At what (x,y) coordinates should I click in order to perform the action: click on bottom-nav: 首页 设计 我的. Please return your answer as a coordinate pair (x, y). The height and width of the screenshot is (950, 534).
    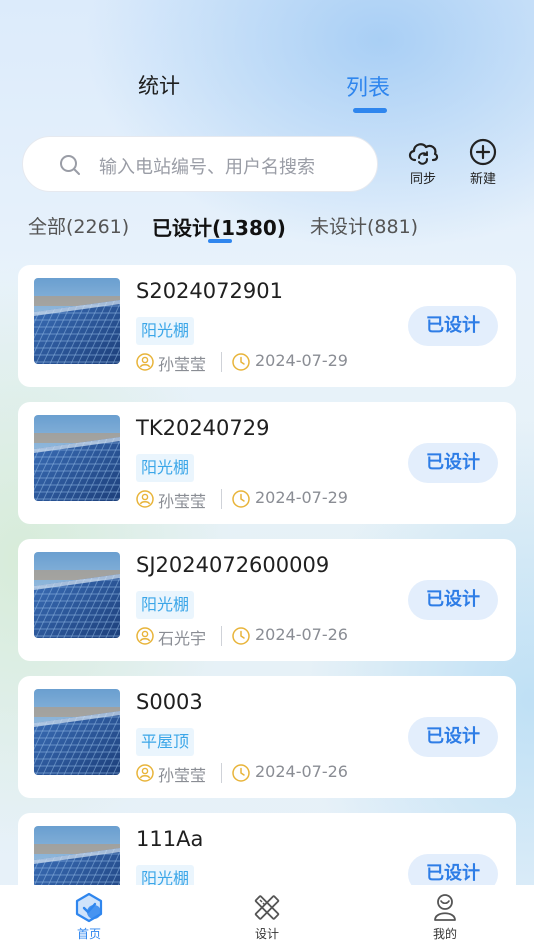
    Looking at the image, I should click on (267, 917).